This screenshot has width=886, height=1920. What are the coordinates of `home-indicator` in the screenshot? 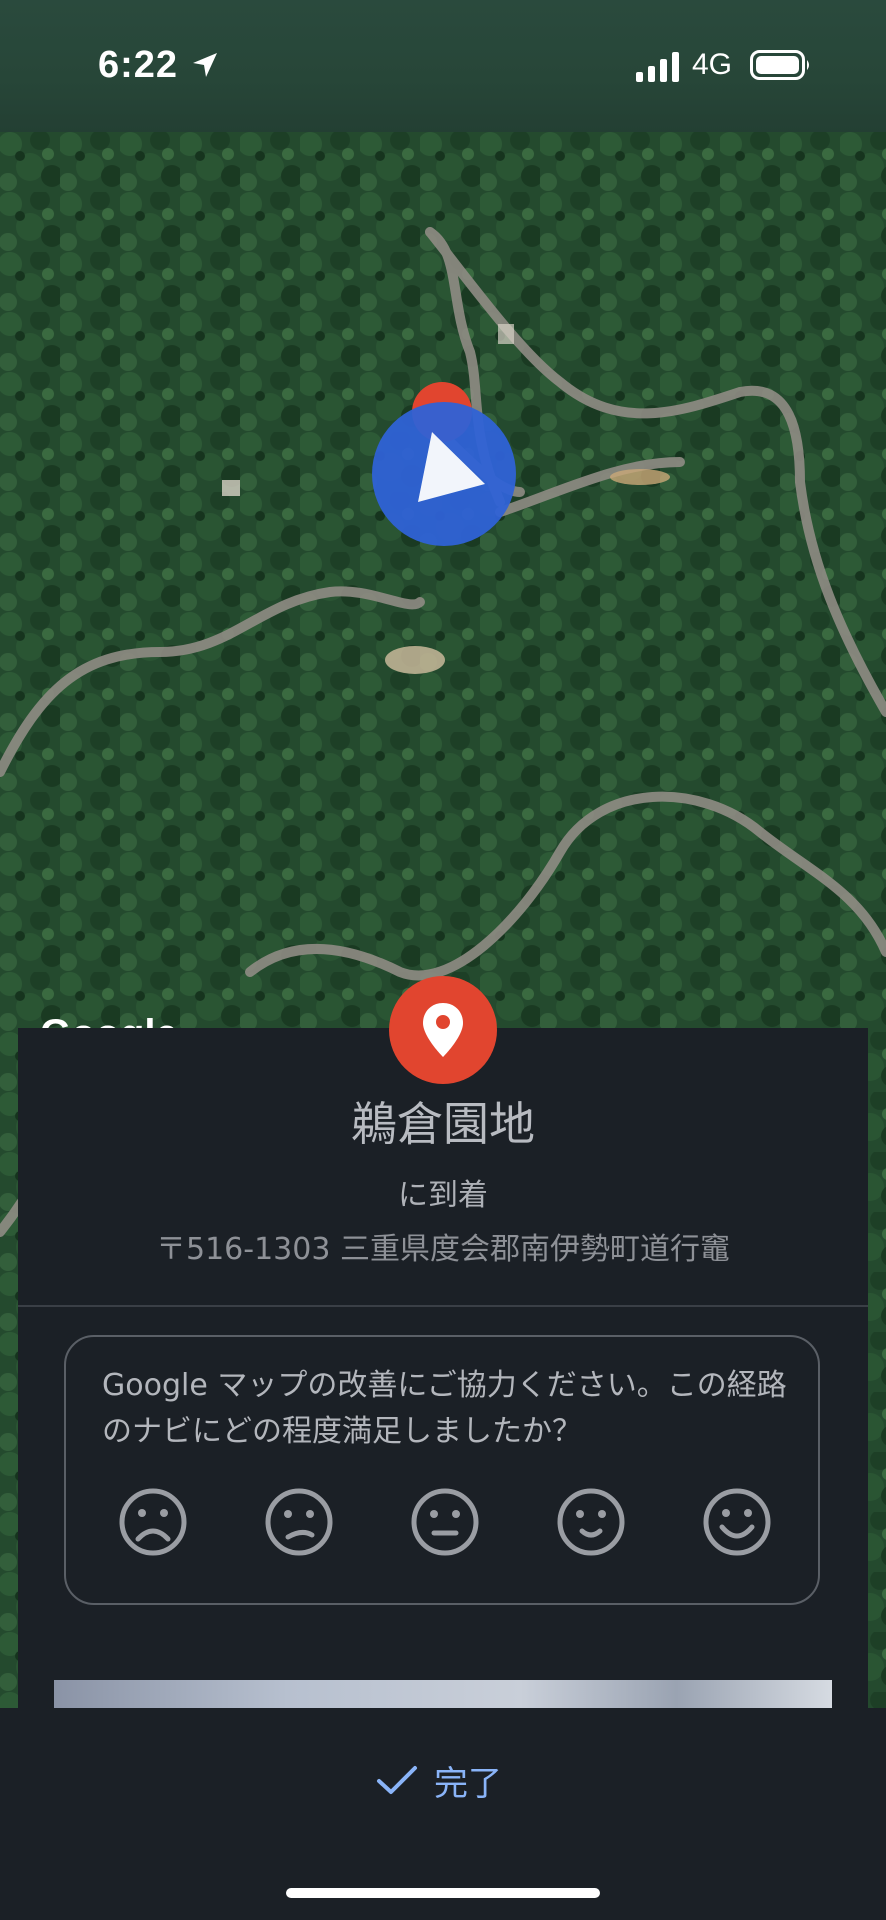 It's located at (443, 1893).